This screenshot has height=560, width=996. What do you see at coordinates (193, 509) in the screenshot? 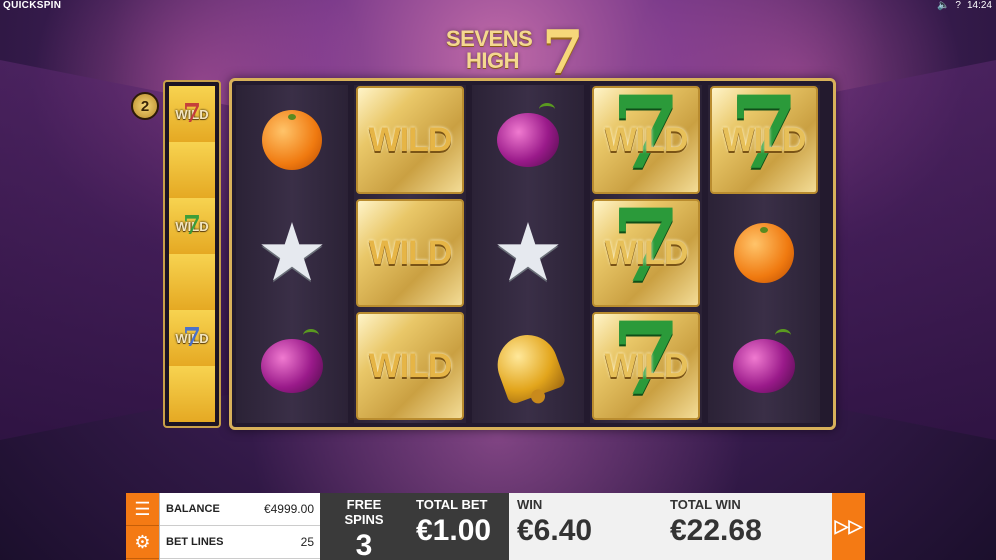
I see `balance-label: BALANCE` at bounding box center [193, 509].